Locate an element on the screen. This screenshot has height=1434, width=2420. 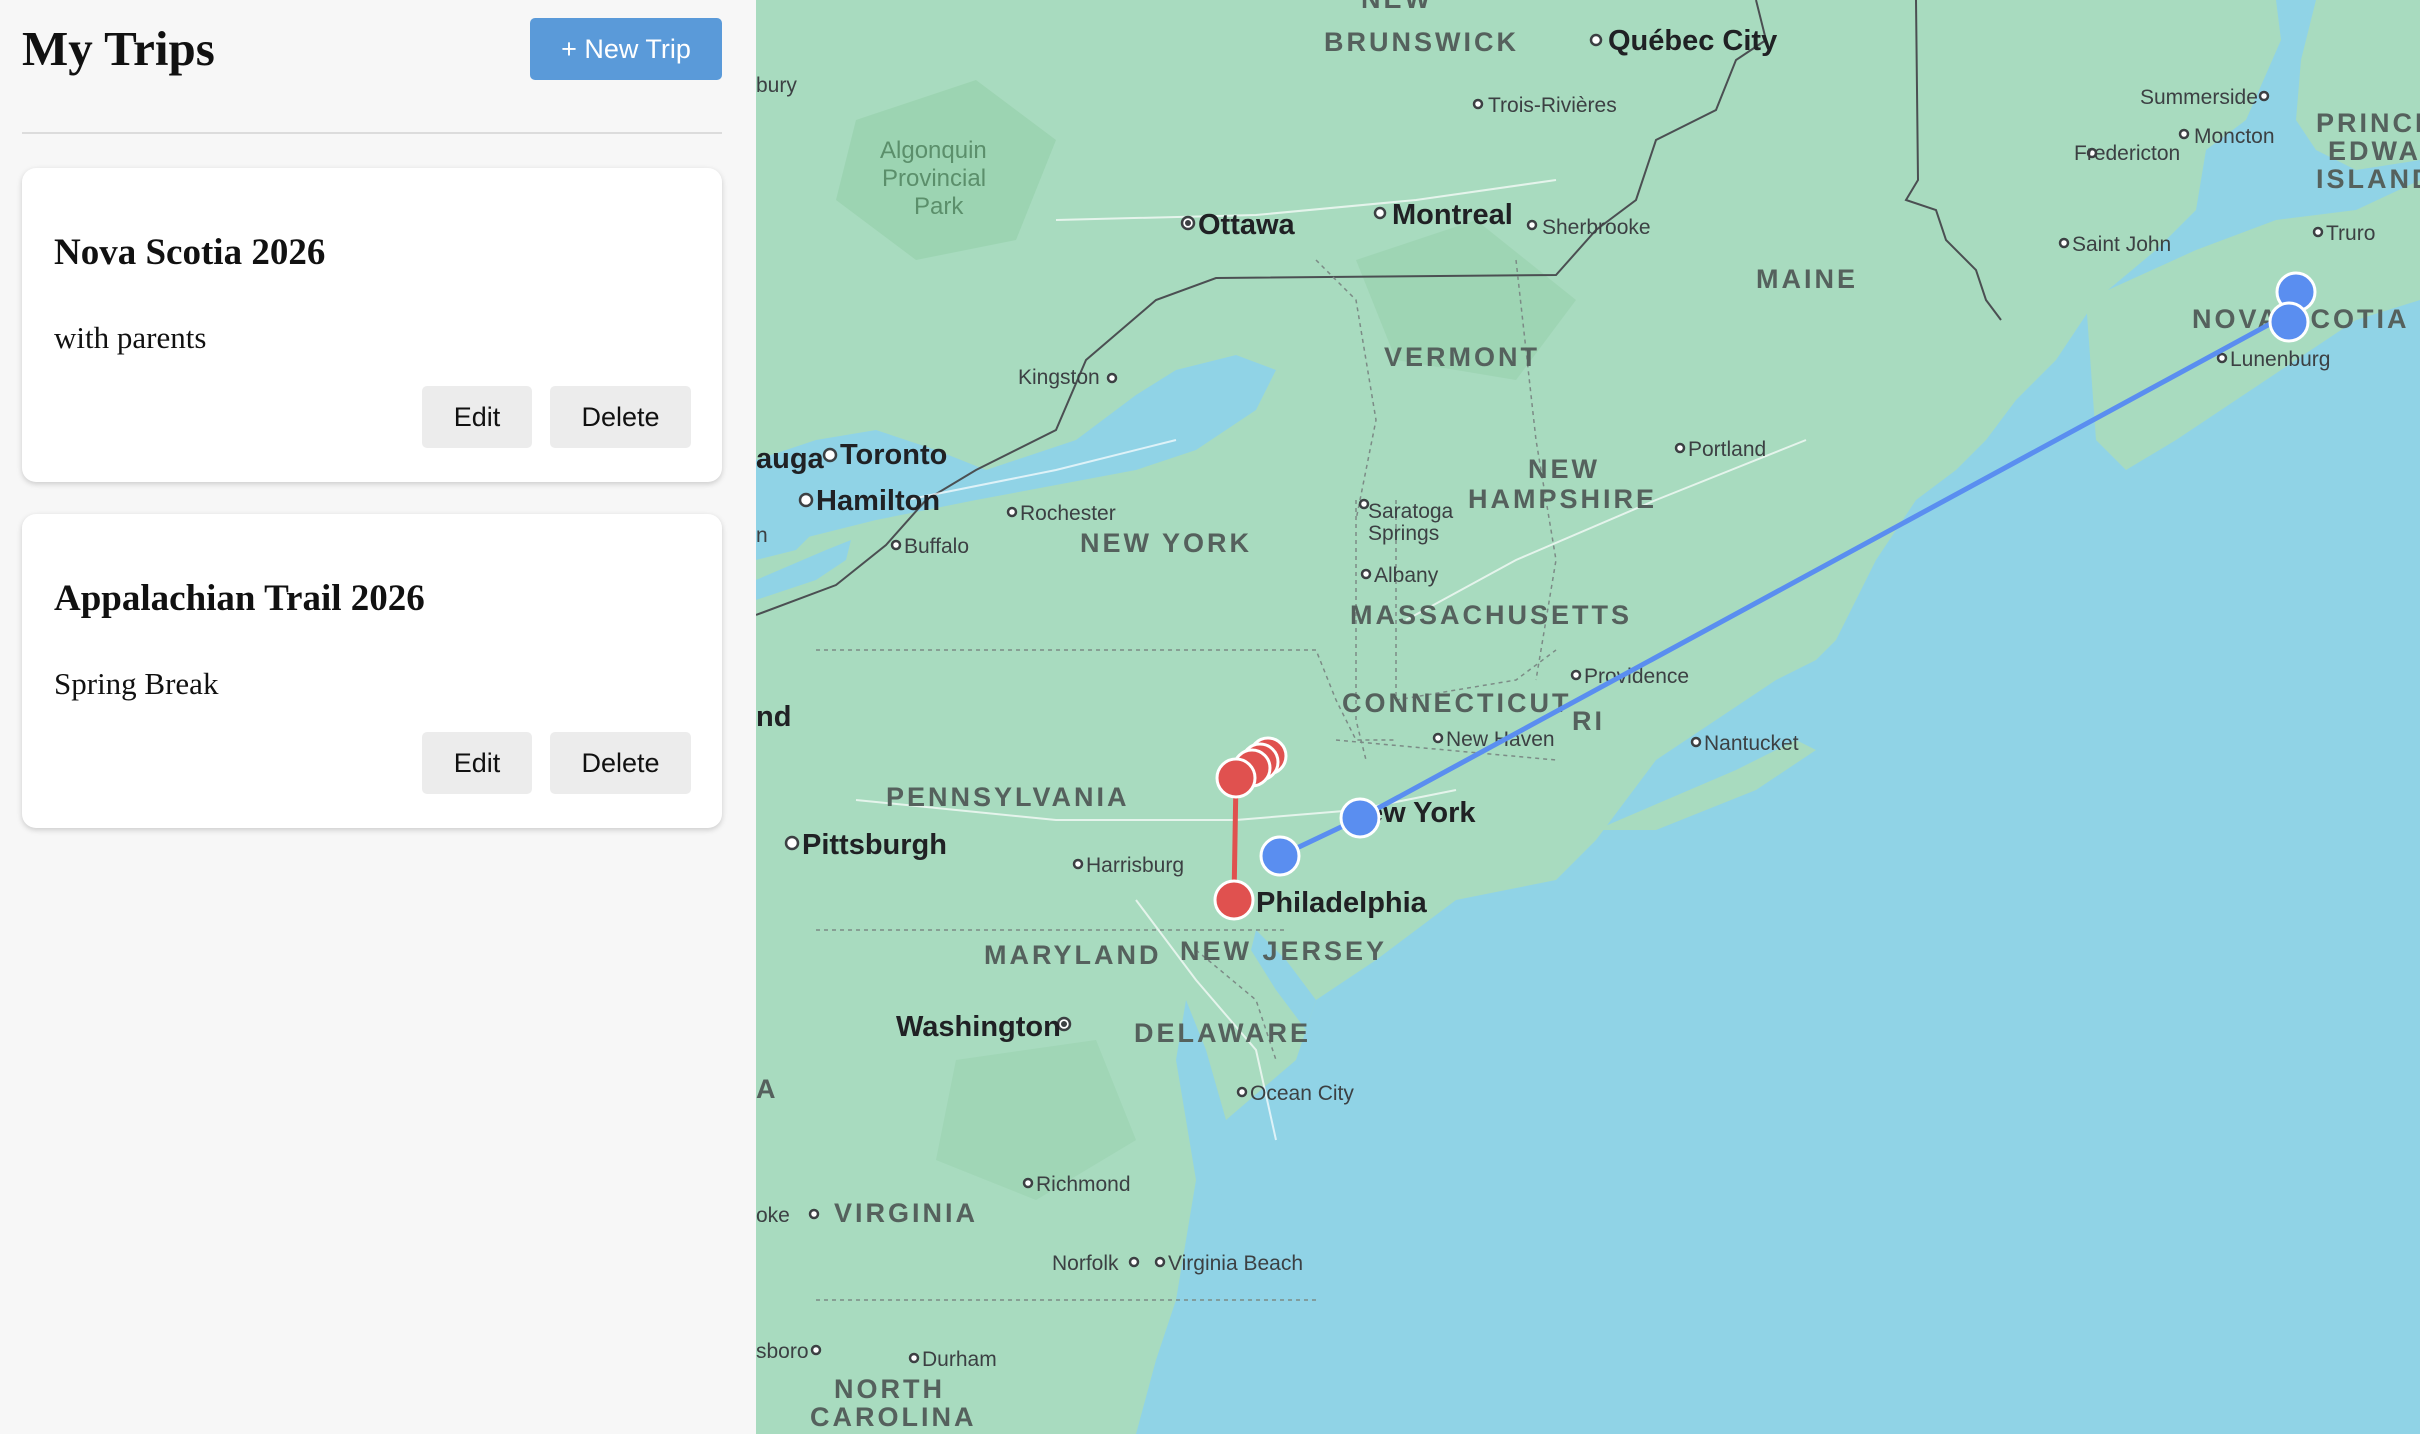
city-label: Moncton is located at coordinates (2234, 136).